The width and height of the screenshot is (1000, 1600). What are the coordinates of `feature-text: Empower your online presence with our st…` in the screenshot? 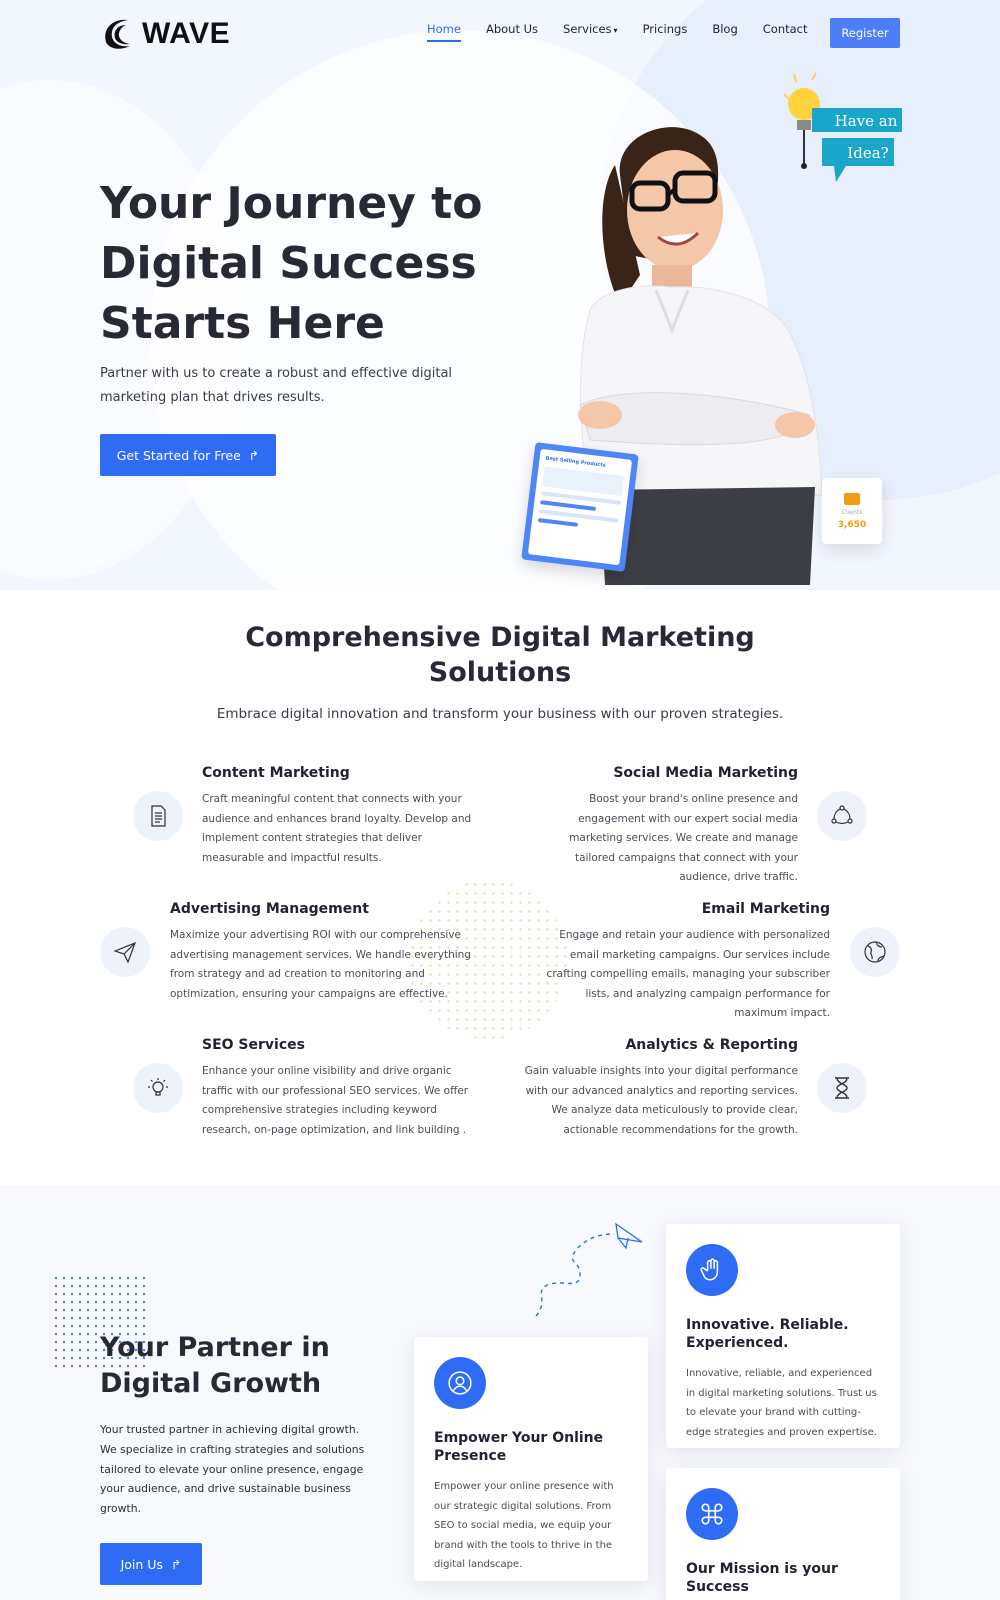 It's located at (524, 1525).